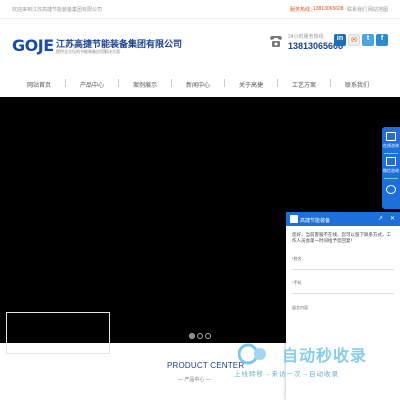 The width and height of the screenshot is (400, 400). I want to click on chat-logo-icon, so click(294, 219).